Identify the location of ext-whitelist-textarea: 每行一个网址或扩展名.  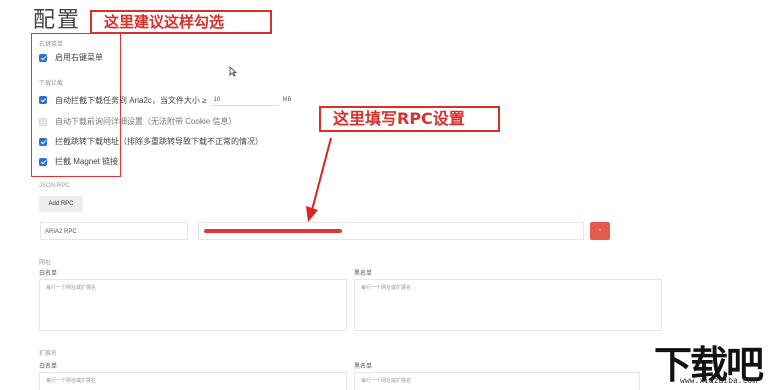
(193, 381).